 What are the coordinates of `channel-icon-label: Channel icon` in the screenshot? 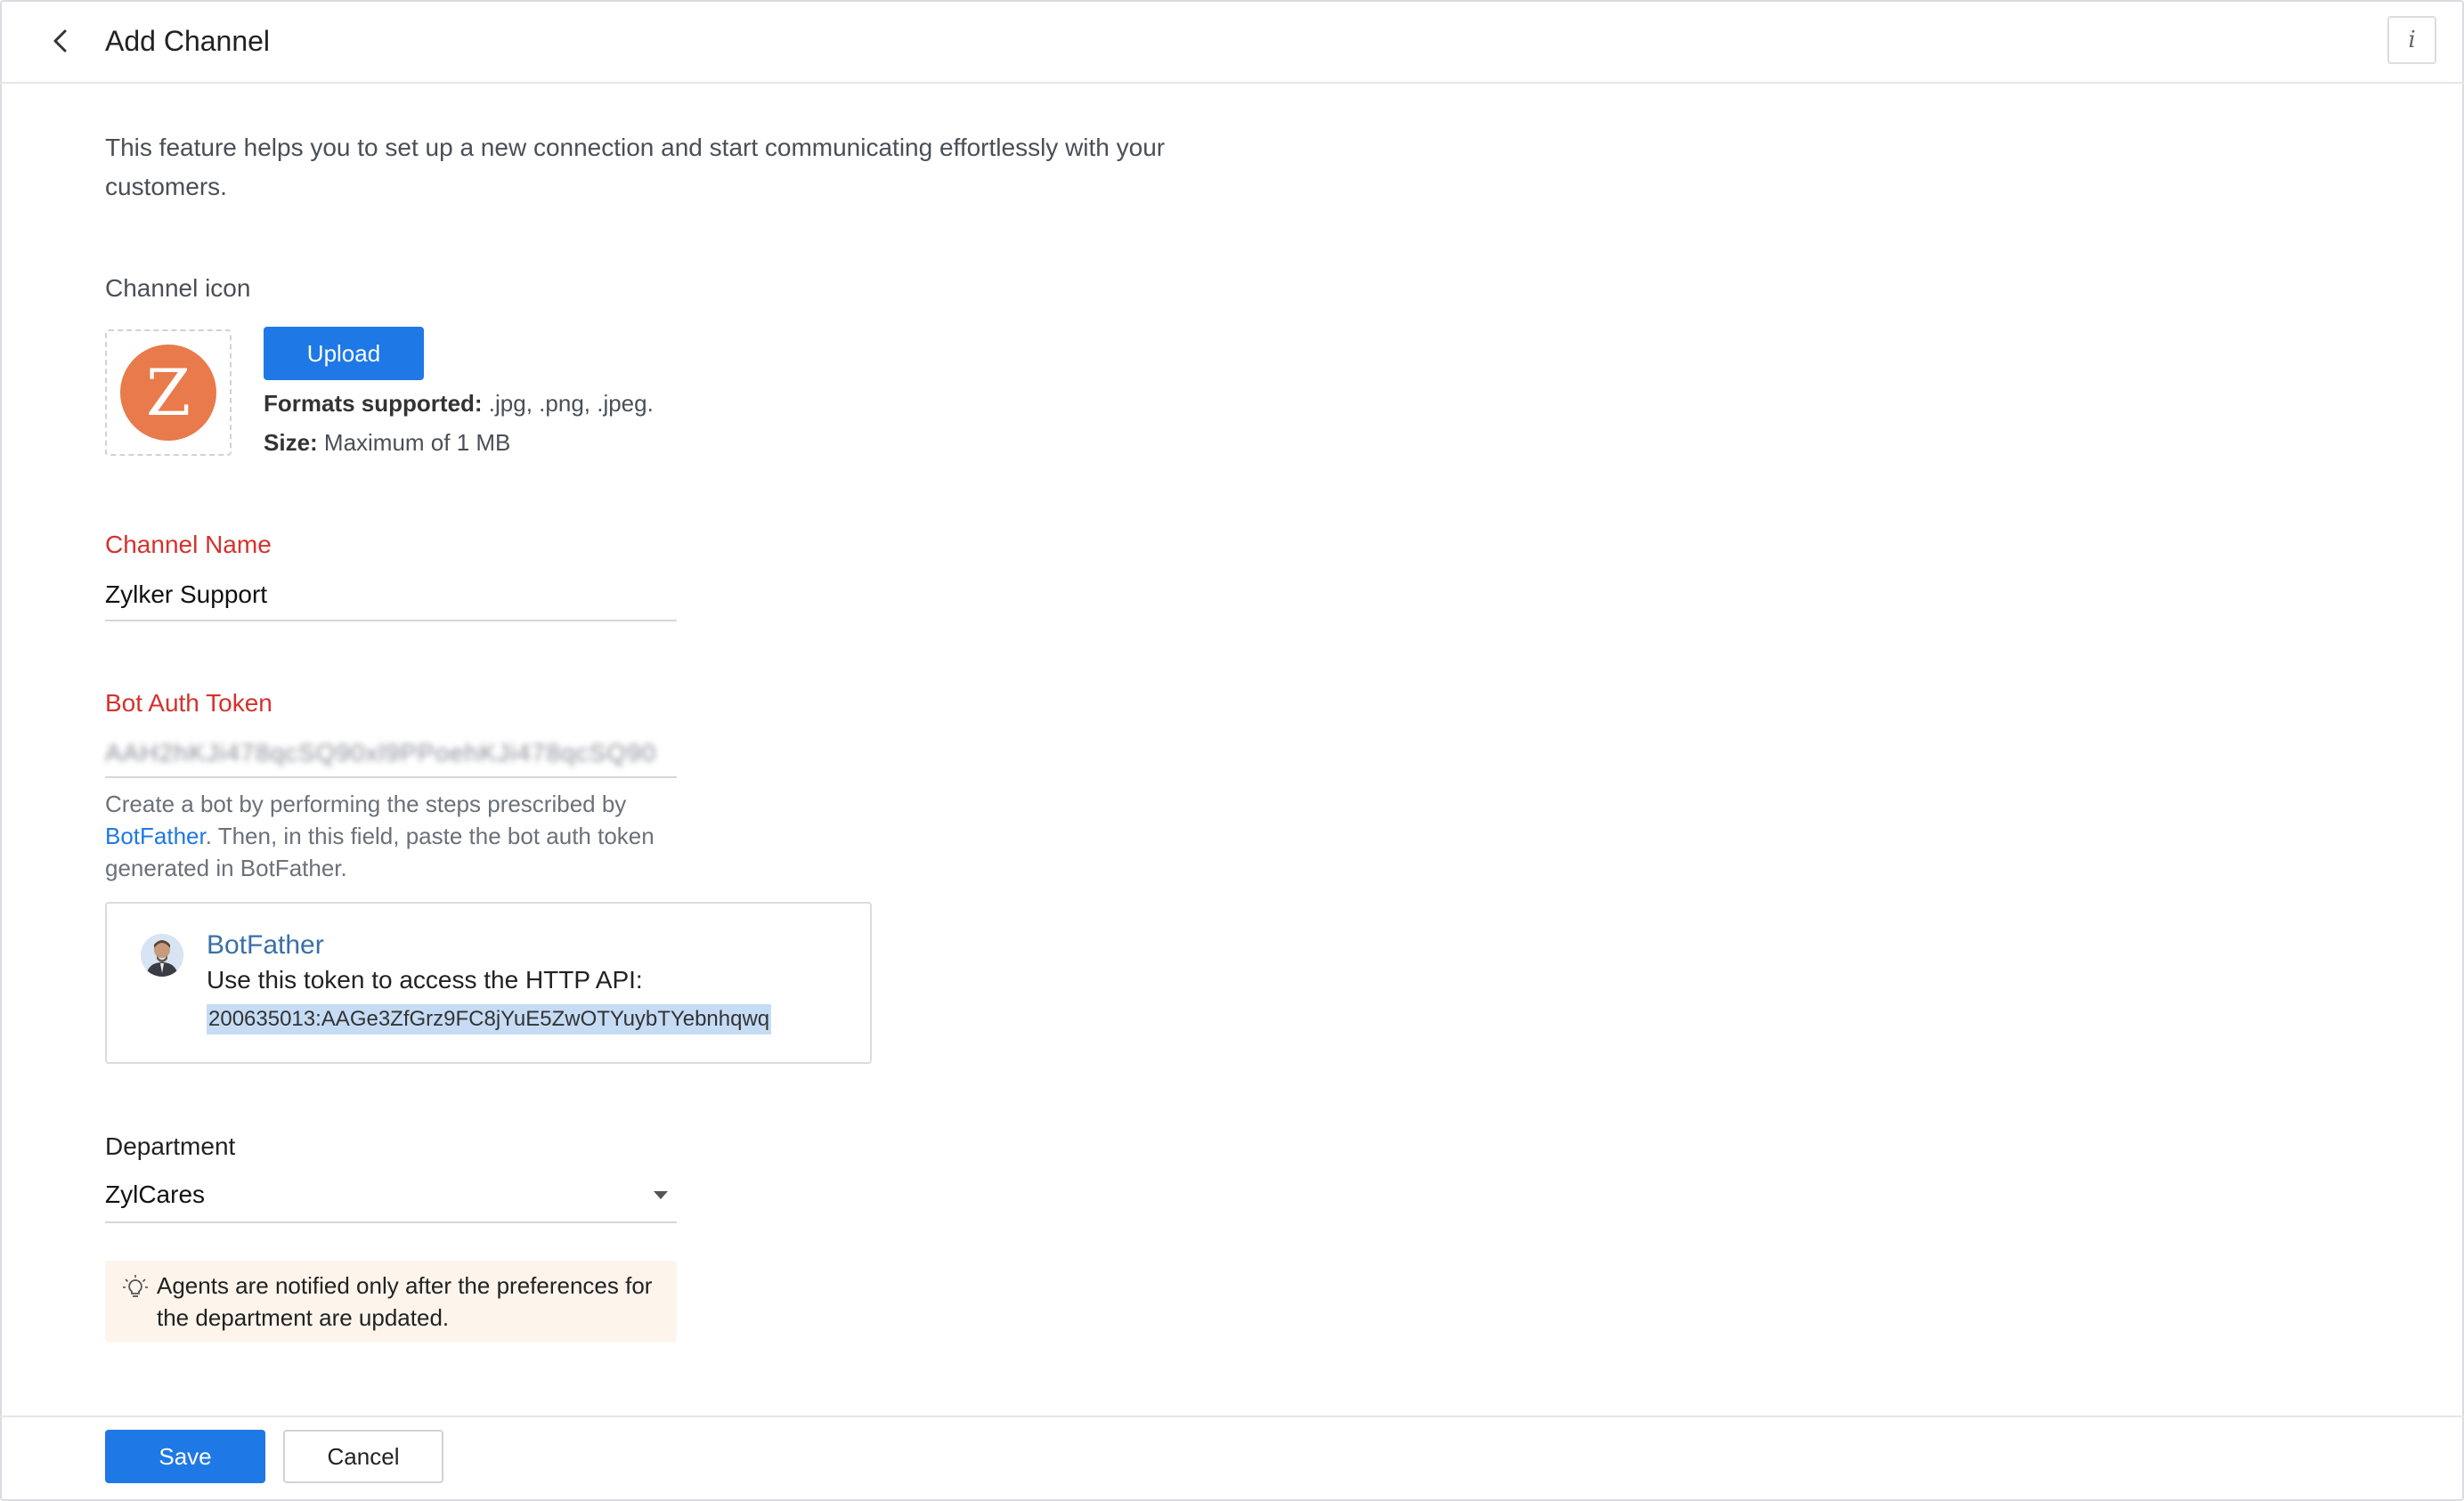 It's located at (178, 288).